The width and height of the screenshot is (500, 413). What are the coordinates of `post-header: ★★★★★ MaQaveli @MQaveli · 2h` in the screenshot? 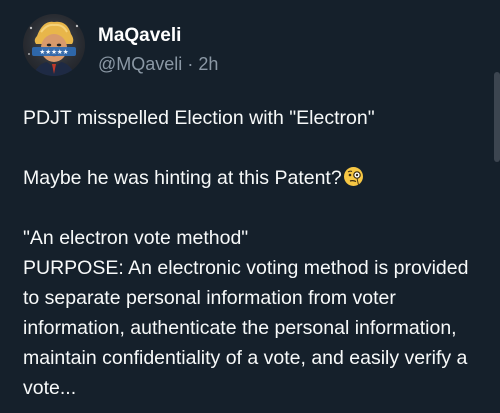 It's located at (120, 45).